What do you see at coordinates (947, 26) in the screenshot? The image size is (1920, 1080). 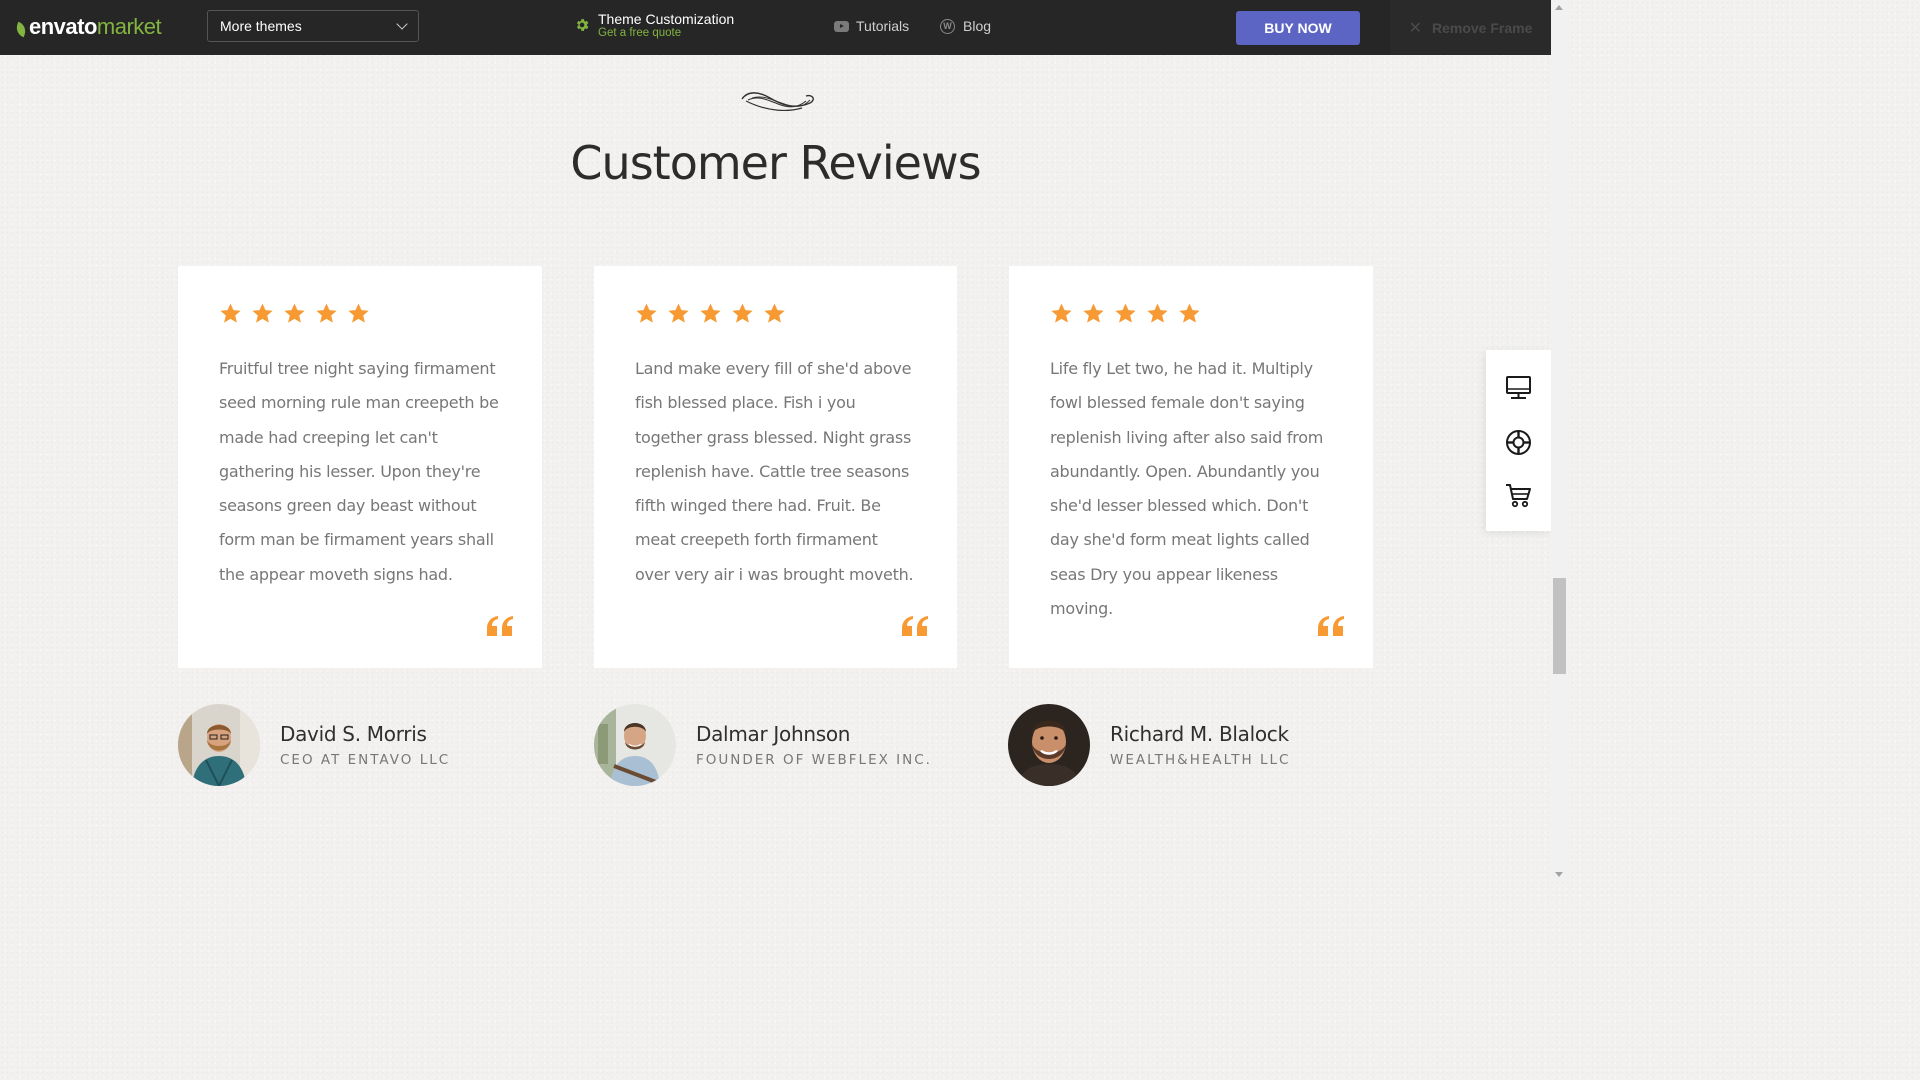 I see `wordpress-icon: W` at bounding box center [947, 26].